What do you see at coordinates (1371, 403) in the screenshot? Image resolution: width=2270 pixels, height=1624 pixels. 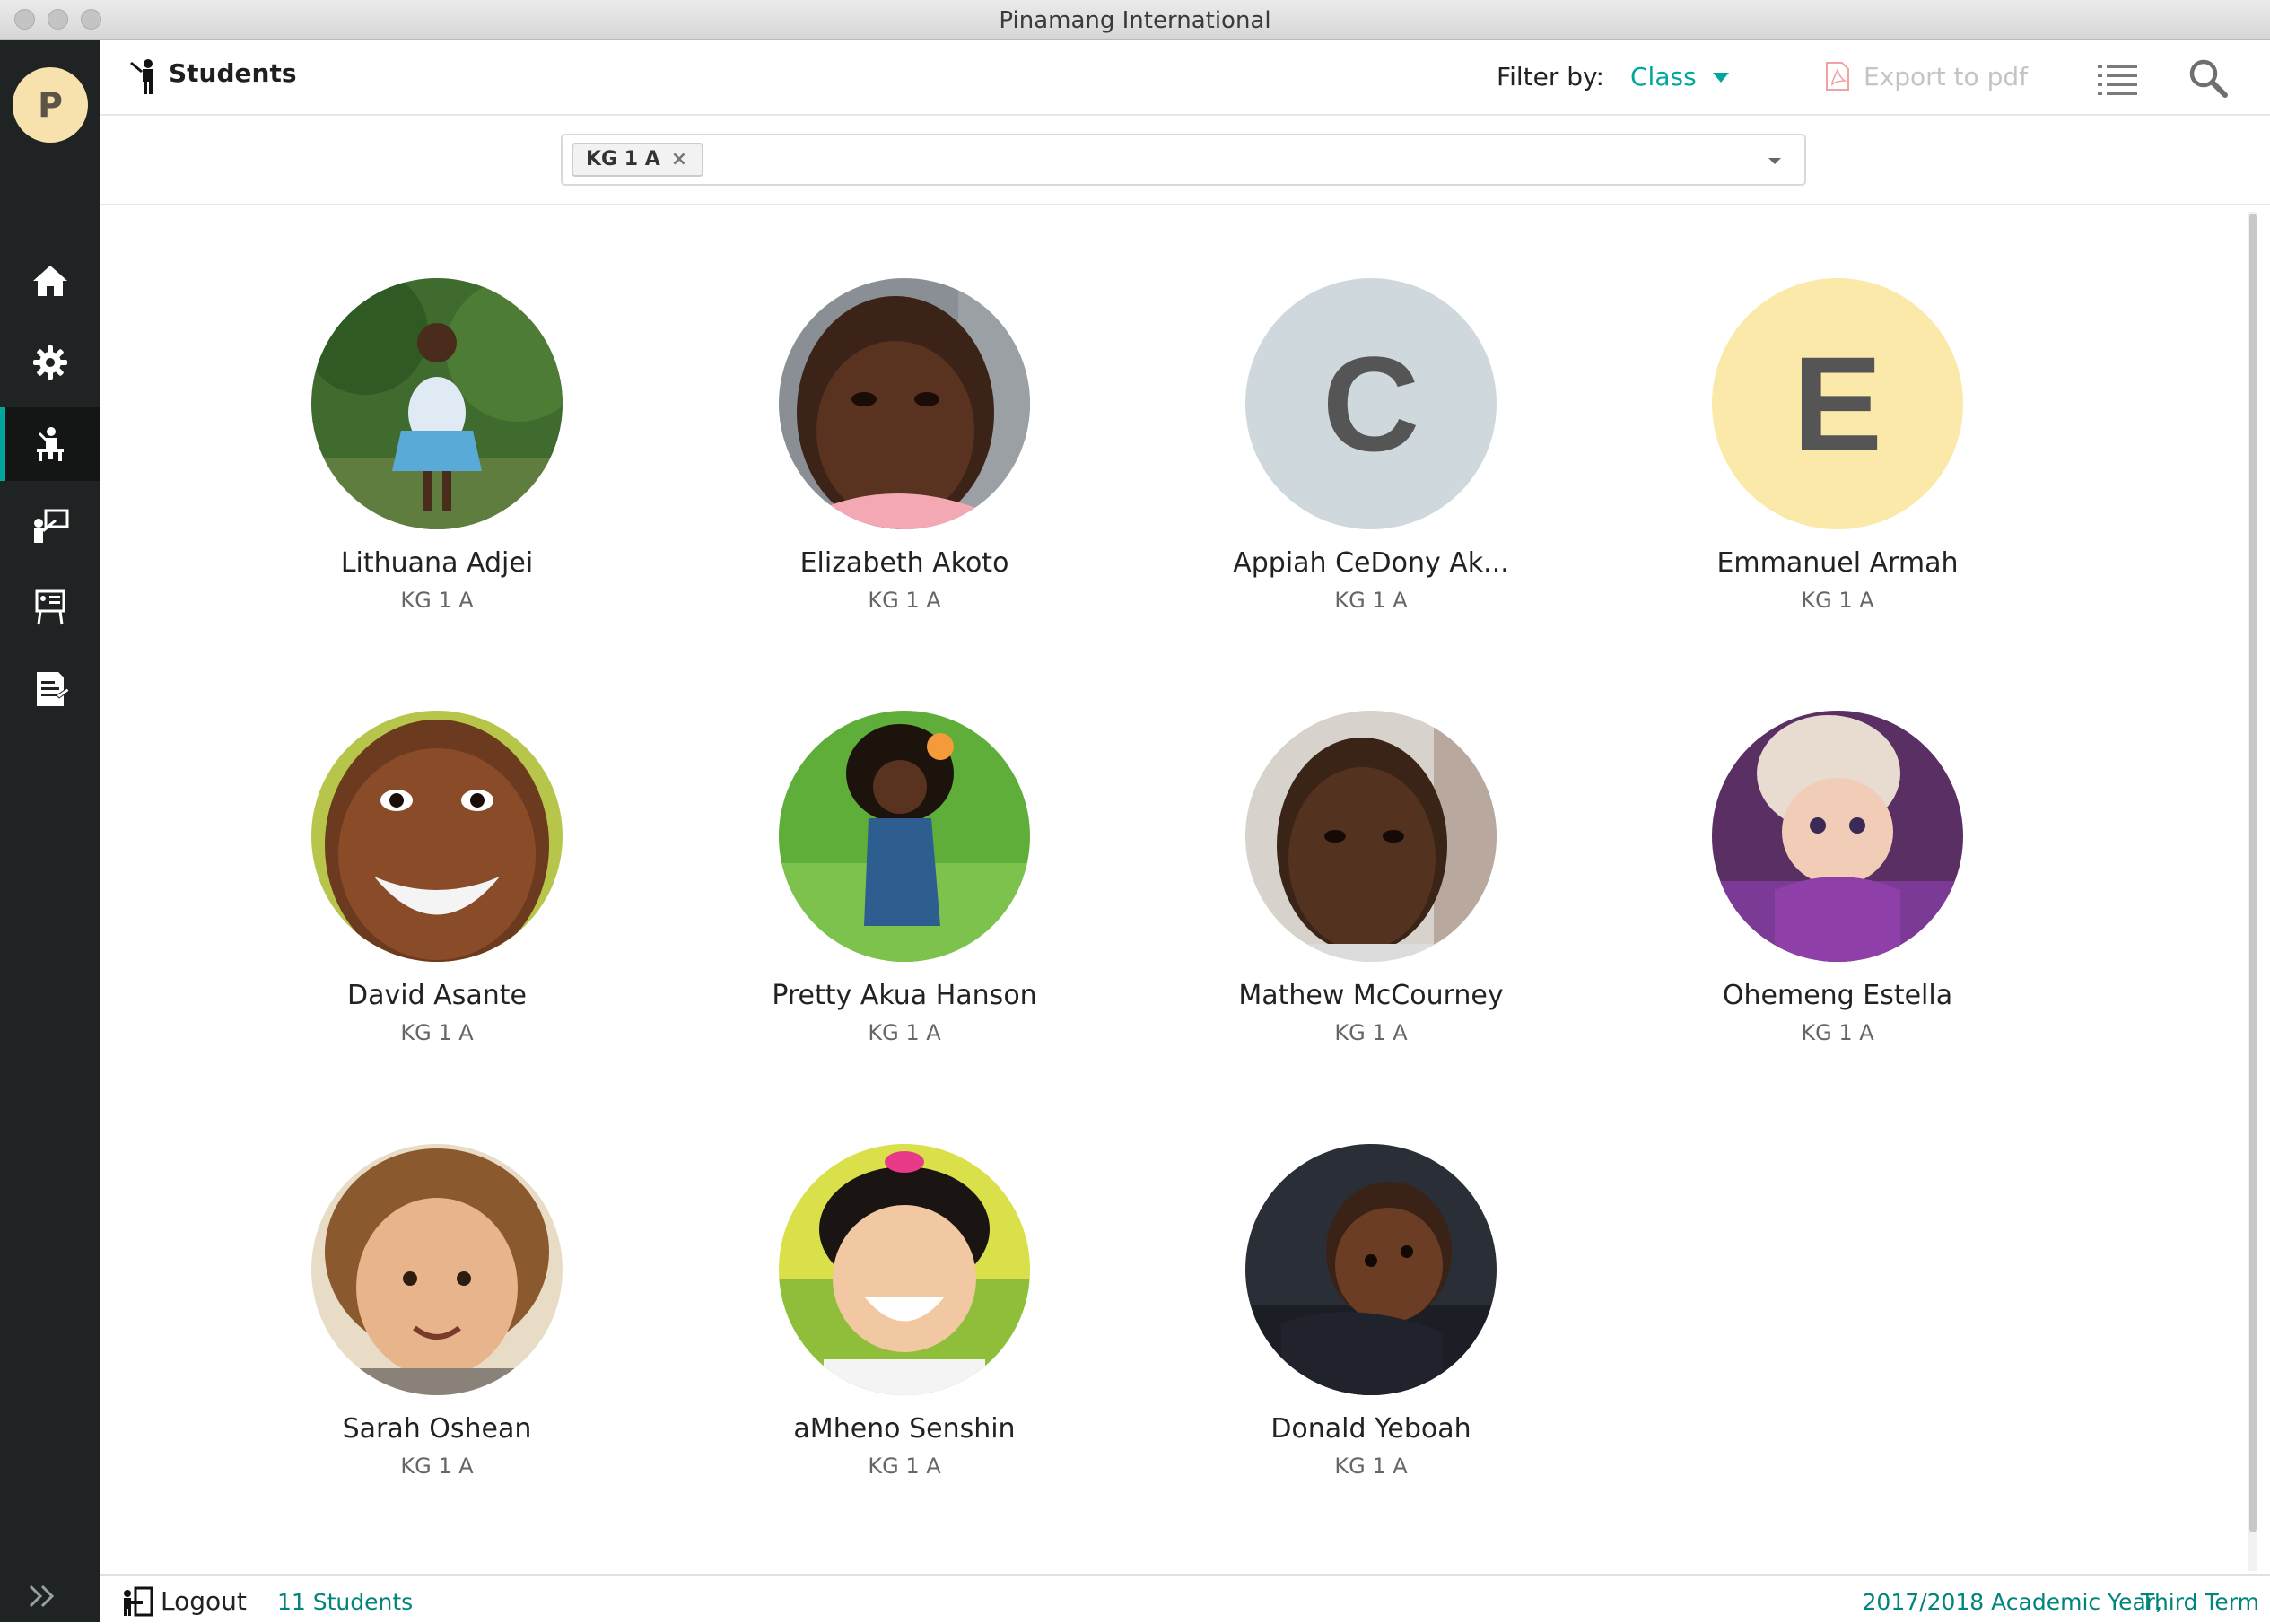 I see `student-initial-avatar: C` at bounding box center [1371, 403].